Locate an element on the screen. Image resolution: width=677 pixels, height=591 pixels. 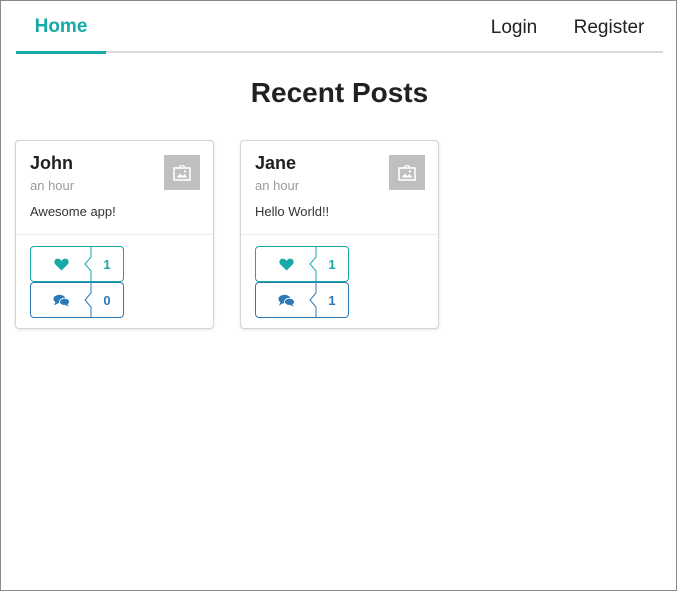
comment-button: 1 is located at coordinates (302, 300).